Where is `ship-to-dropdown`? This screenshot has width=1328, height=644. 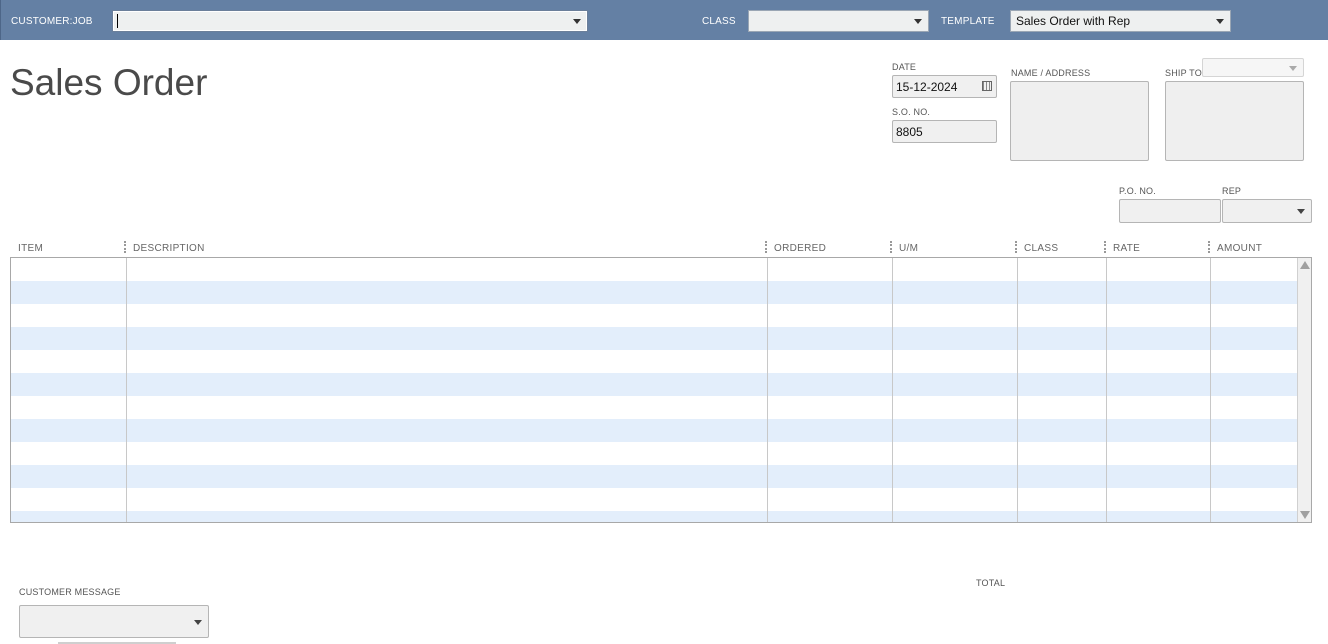
ship-to-dropdown is located at coordinates (1253, 67).